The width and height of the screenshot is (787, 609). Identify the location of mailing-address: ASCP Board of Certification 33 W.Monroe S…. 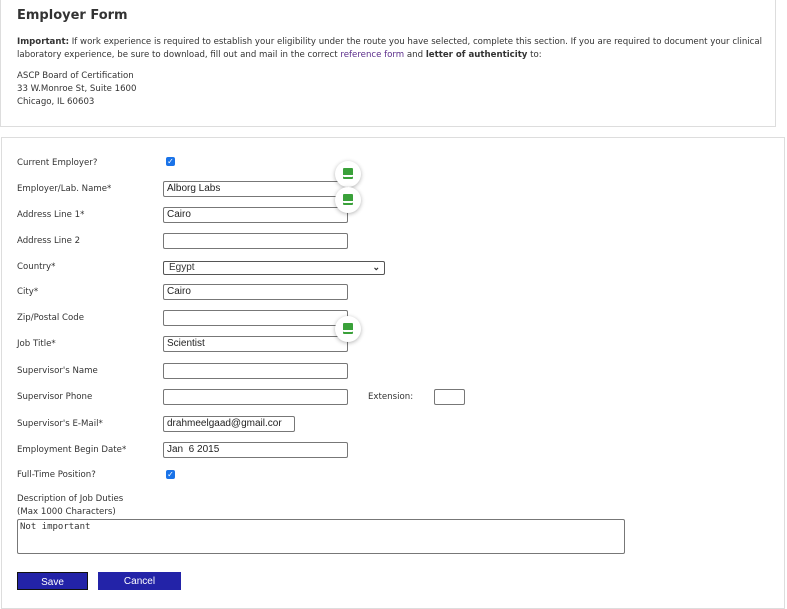
(77, 89).